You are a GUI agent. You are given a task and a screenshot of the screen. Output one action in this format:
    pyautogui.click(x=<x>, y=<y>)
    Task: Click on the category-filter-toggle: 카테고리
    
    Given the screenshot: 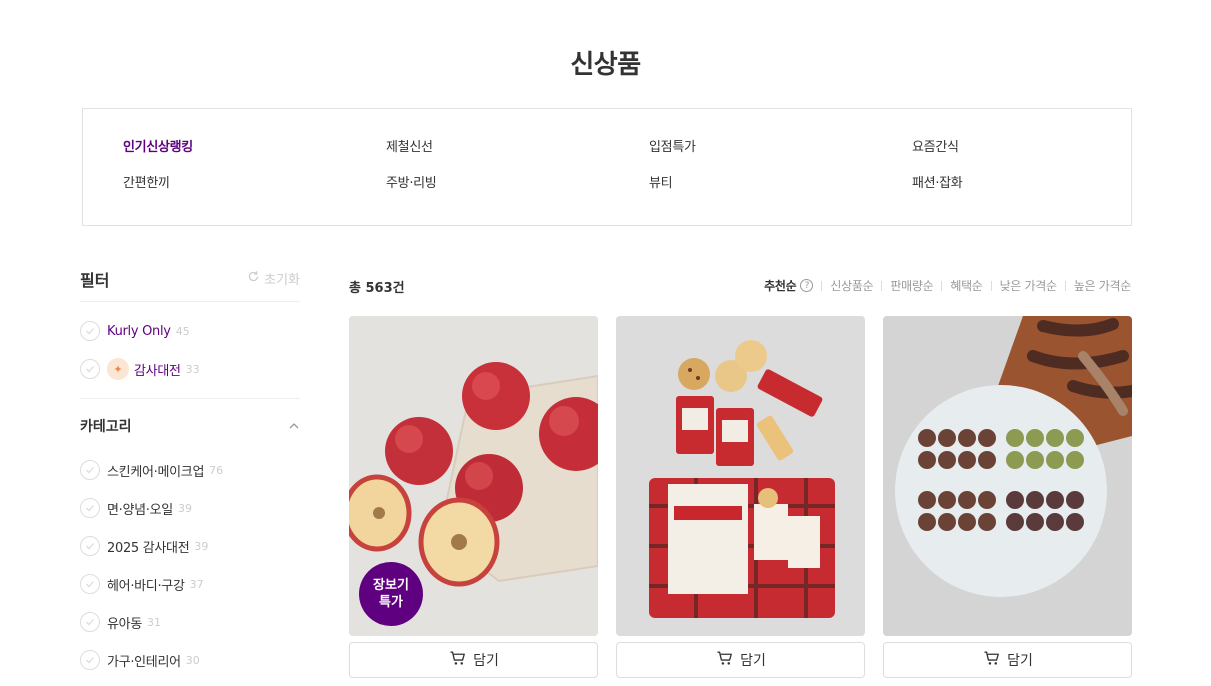 What is the action you would take?
    pyautogui.click(x=190, y=425)
    